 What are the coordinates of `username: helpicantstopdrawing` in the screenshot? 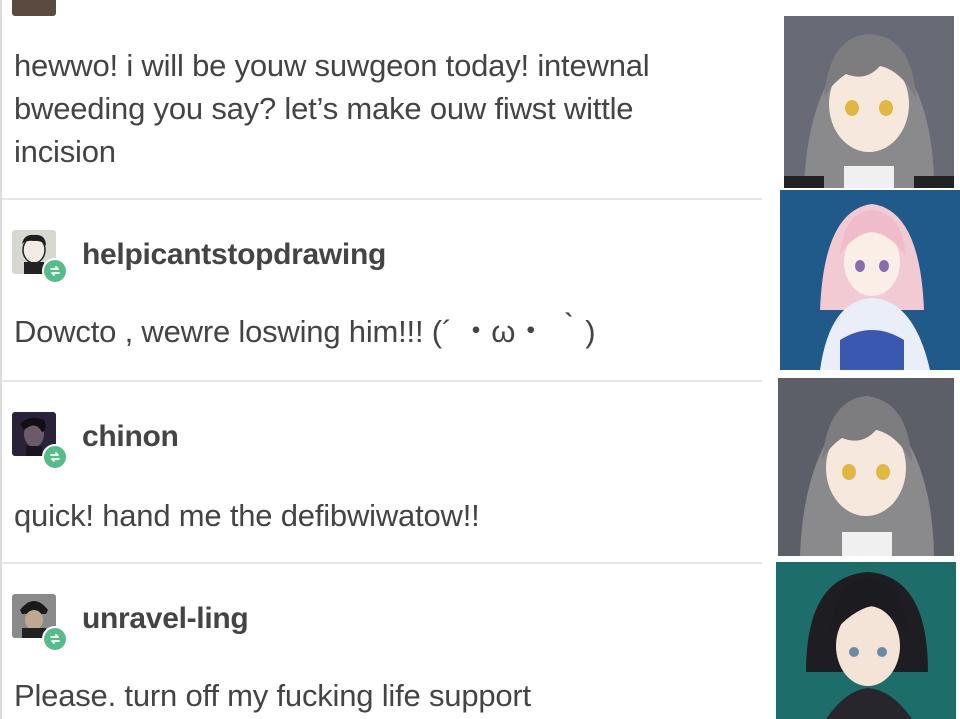 It's located at (234, 255).